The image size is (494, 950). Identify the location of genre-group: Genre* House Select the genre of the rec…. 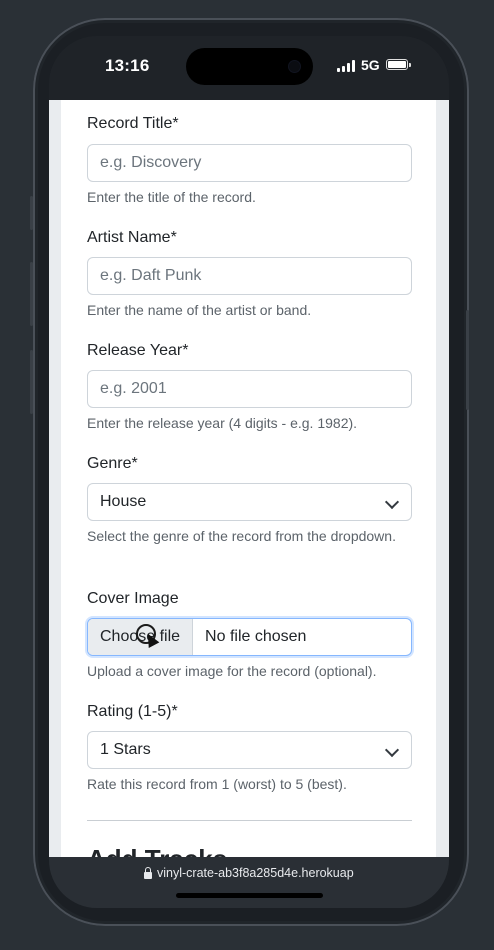
(249, 500).